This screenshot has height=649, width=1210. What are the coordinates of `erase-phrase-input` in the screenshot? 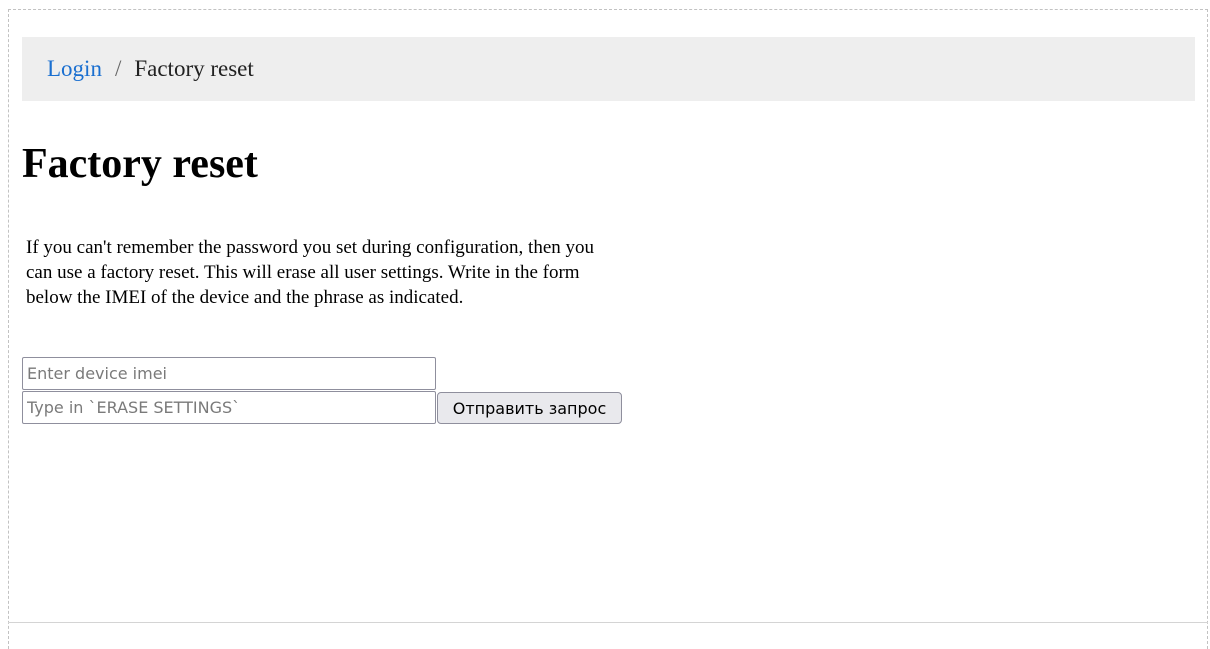 It's located at (229, 407).